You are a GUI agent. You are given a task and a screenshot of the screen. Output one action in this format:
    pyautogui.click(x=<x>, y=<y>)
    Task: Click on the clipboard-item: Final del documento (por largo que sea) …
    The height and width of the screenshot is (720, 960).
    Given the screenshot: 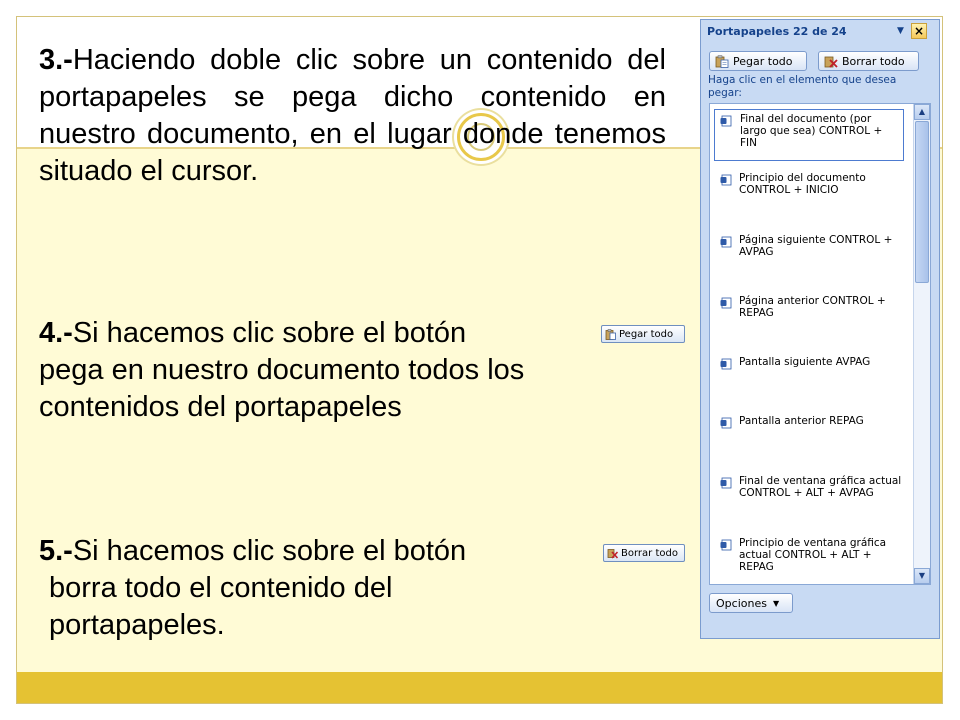 What is the action you would take?
    pyautogui.click(x=809, y=135)
    